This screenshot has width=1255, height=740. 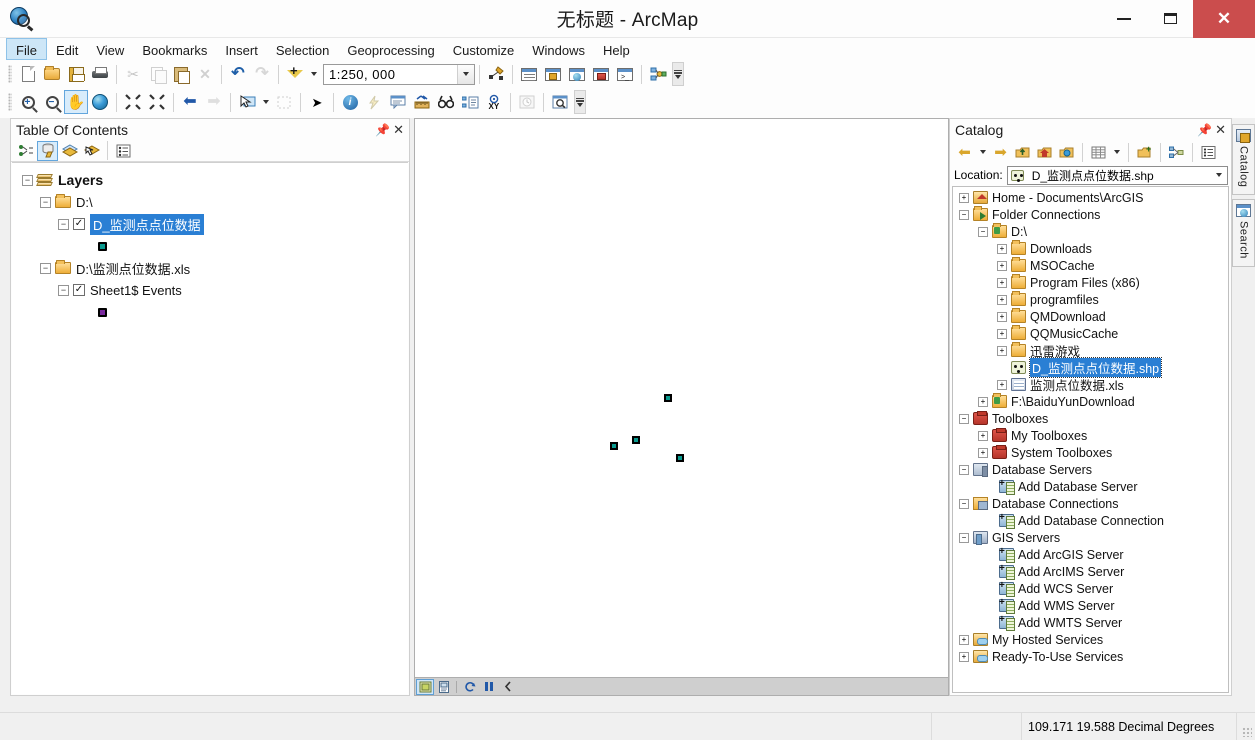 What do you see at coordinates (1090, 367) in the screenshot?
I see `catalog-item-shapefile: D_监测点点位数据.shp` at bounding box center [1090, 367].